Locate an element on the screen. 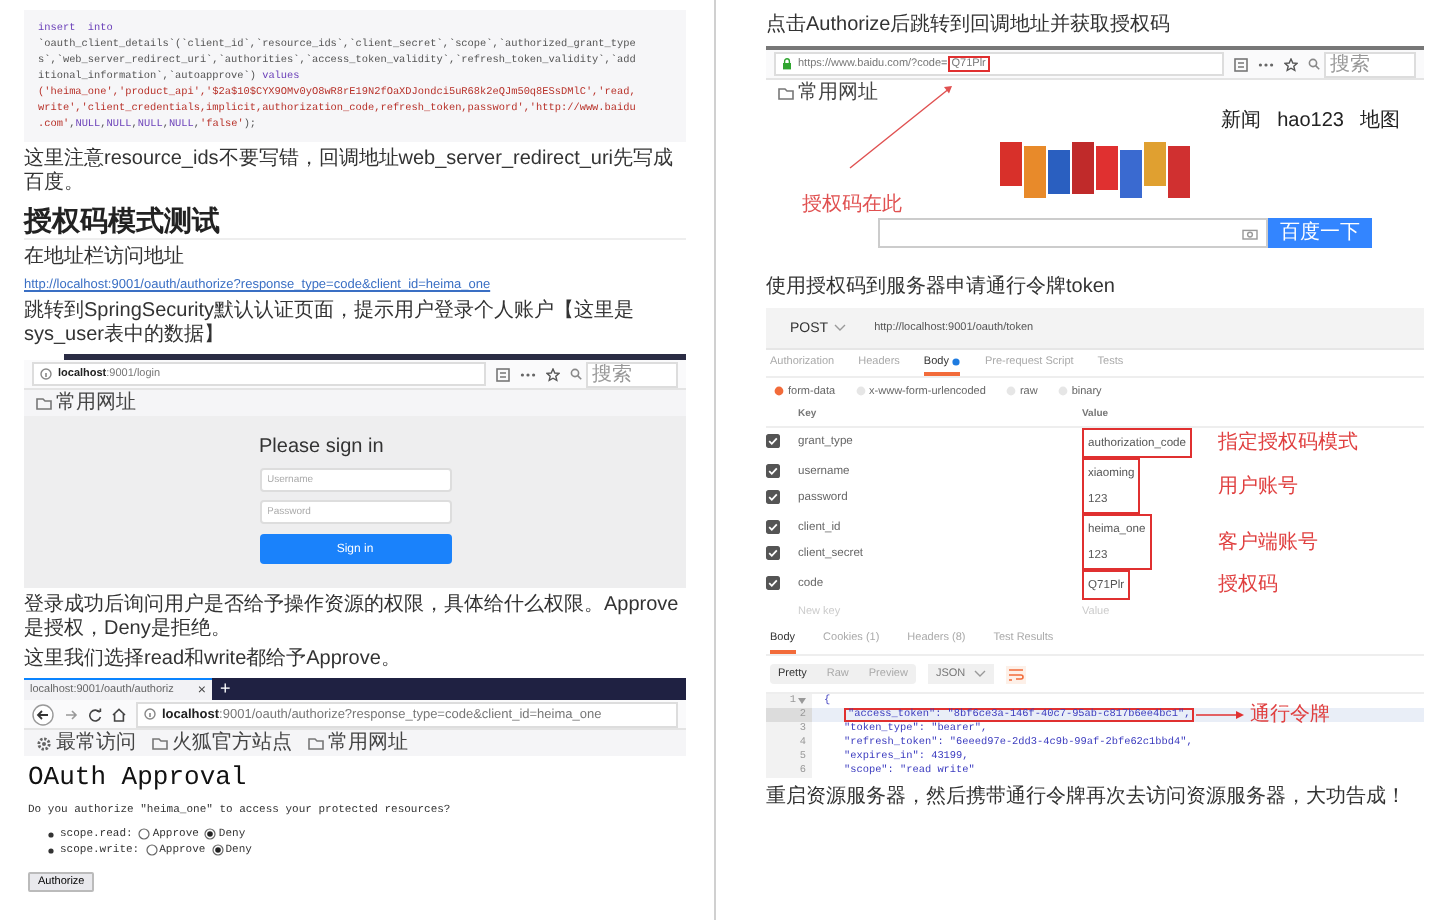 This screenshot has width=1440, height=920. back-icon is located at coordinates (43, 714).